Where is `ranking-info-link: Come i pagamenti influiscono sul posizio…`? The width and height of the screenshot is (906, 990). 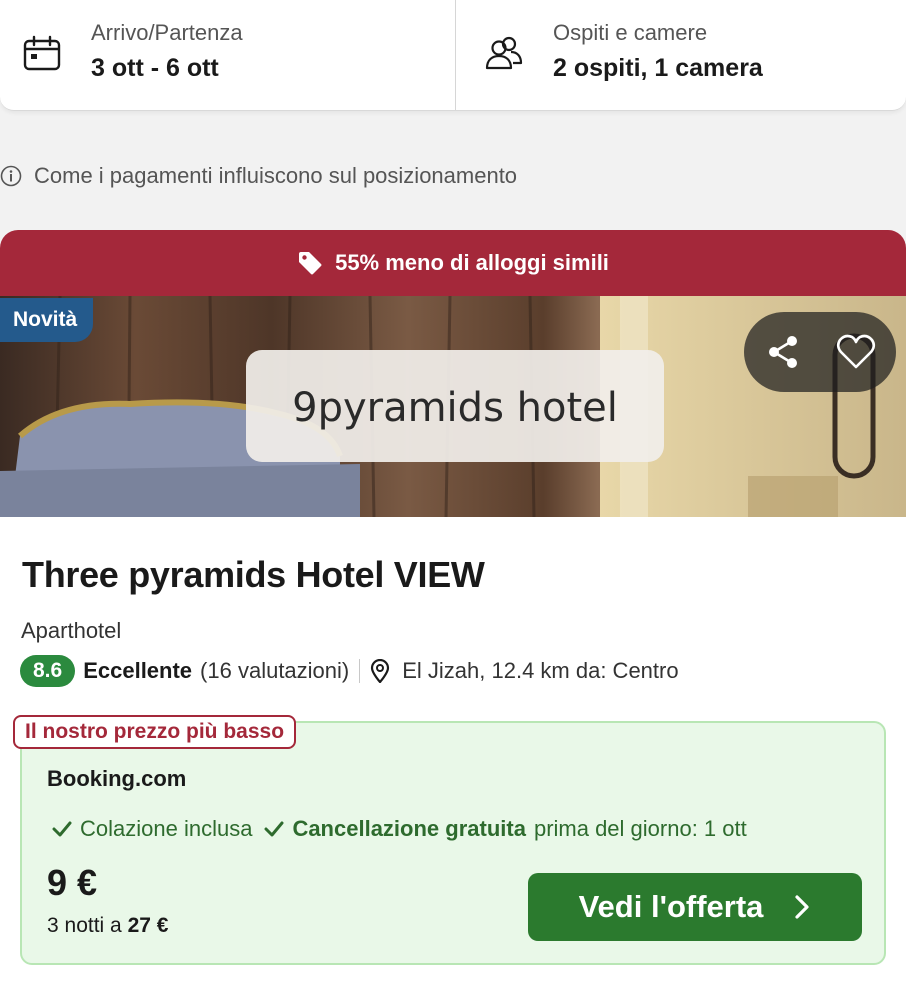 ranking-info-link: Come i pagamenti influiscono sul posizio… is located at coordinates (258, 176).